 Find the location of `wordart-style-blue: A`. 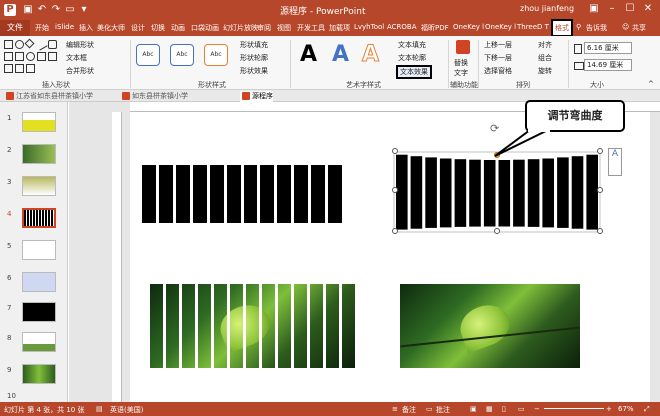

wordart-style-blue: A is located at coordinates (340, 54).